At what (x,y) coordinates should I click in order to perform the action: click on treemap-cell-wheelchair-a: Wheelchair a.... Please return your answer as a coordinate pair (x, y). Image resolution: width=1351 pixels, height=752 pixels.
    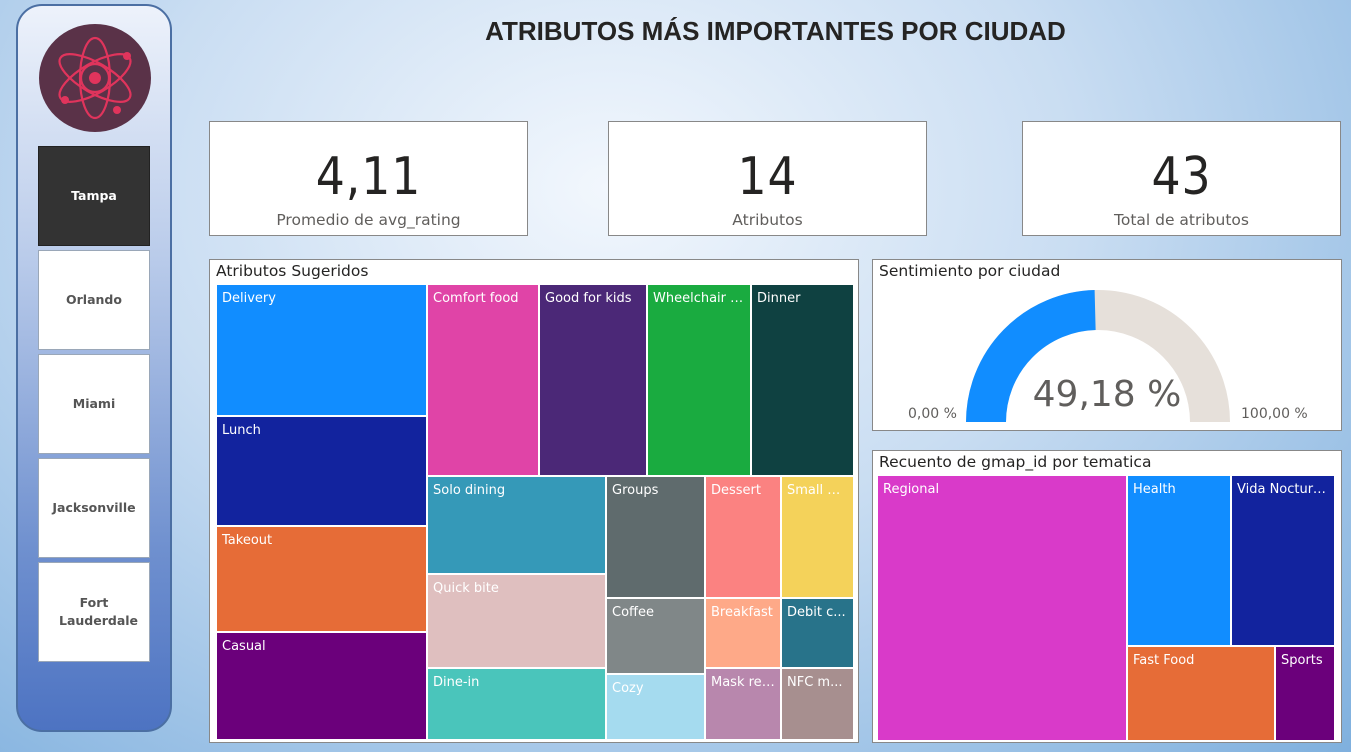
    Looking at the image, I should click on (699, 380).